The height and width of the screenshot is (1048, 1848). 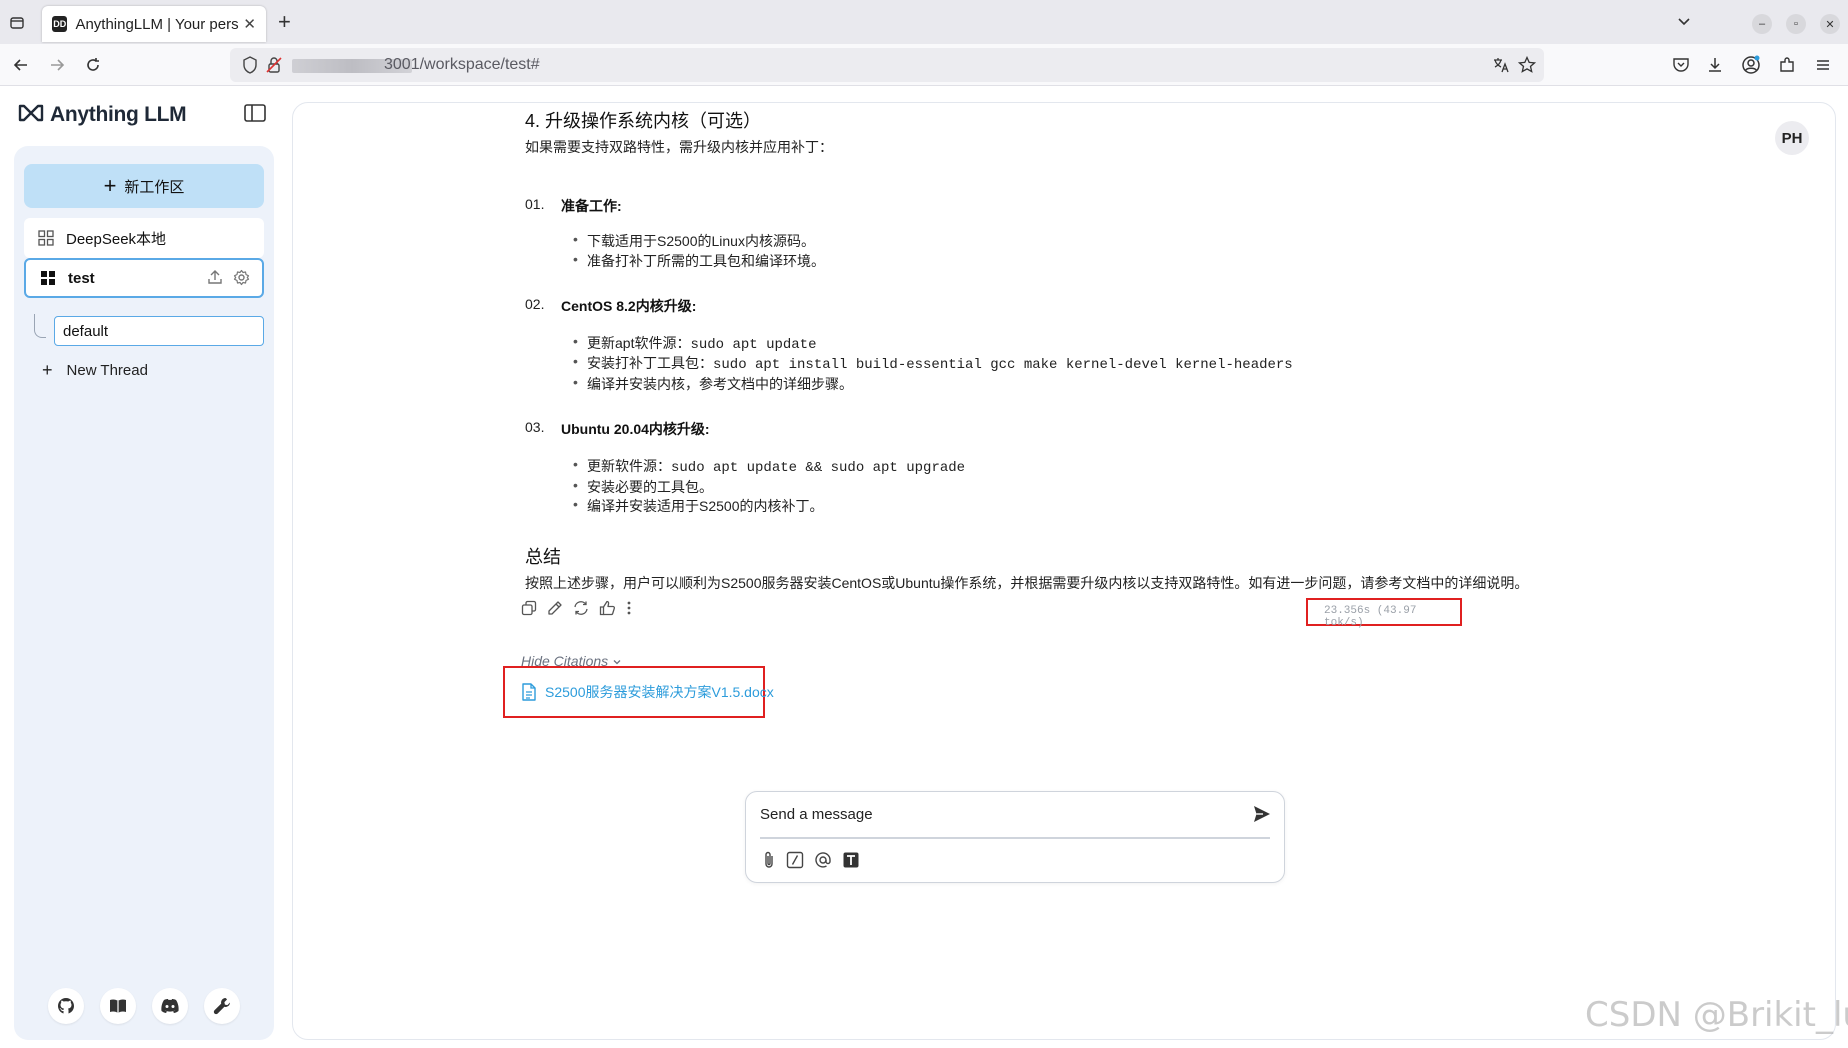 I want to click on summary-heading: 总结, so click(x=543, y=557).